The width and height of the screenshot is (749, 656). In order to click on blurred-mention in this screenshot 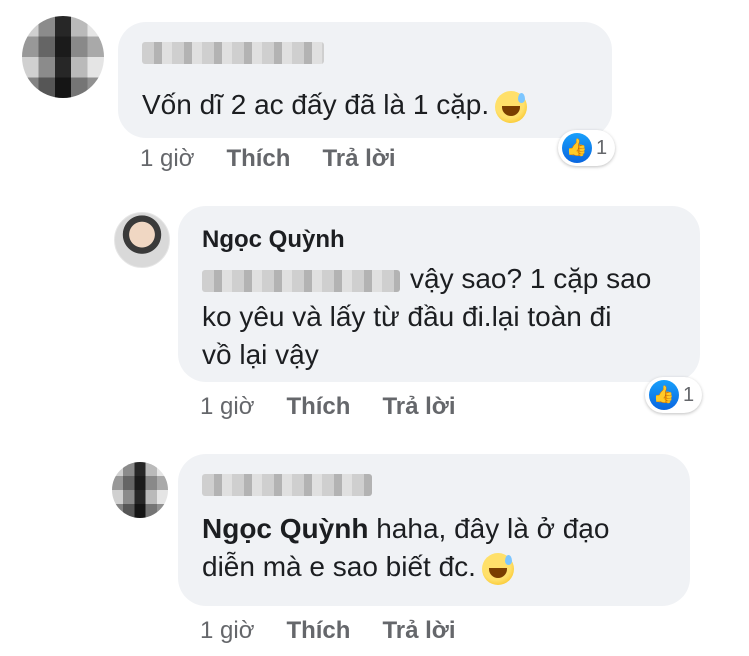, I will do `click(301, 280)`.